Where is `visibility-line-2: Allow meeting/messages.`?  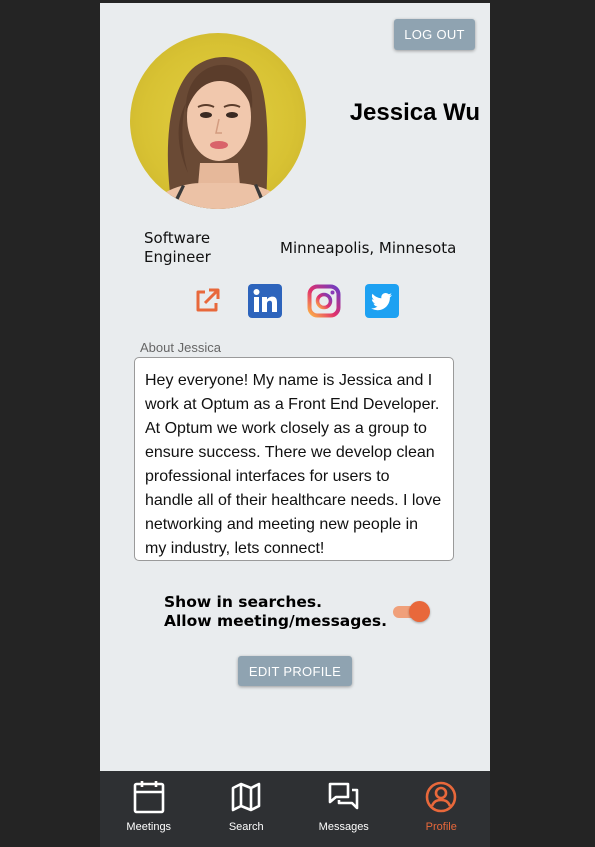
visibility-line-2: Allow meeting/messages. is located at coordinates (275, 621).